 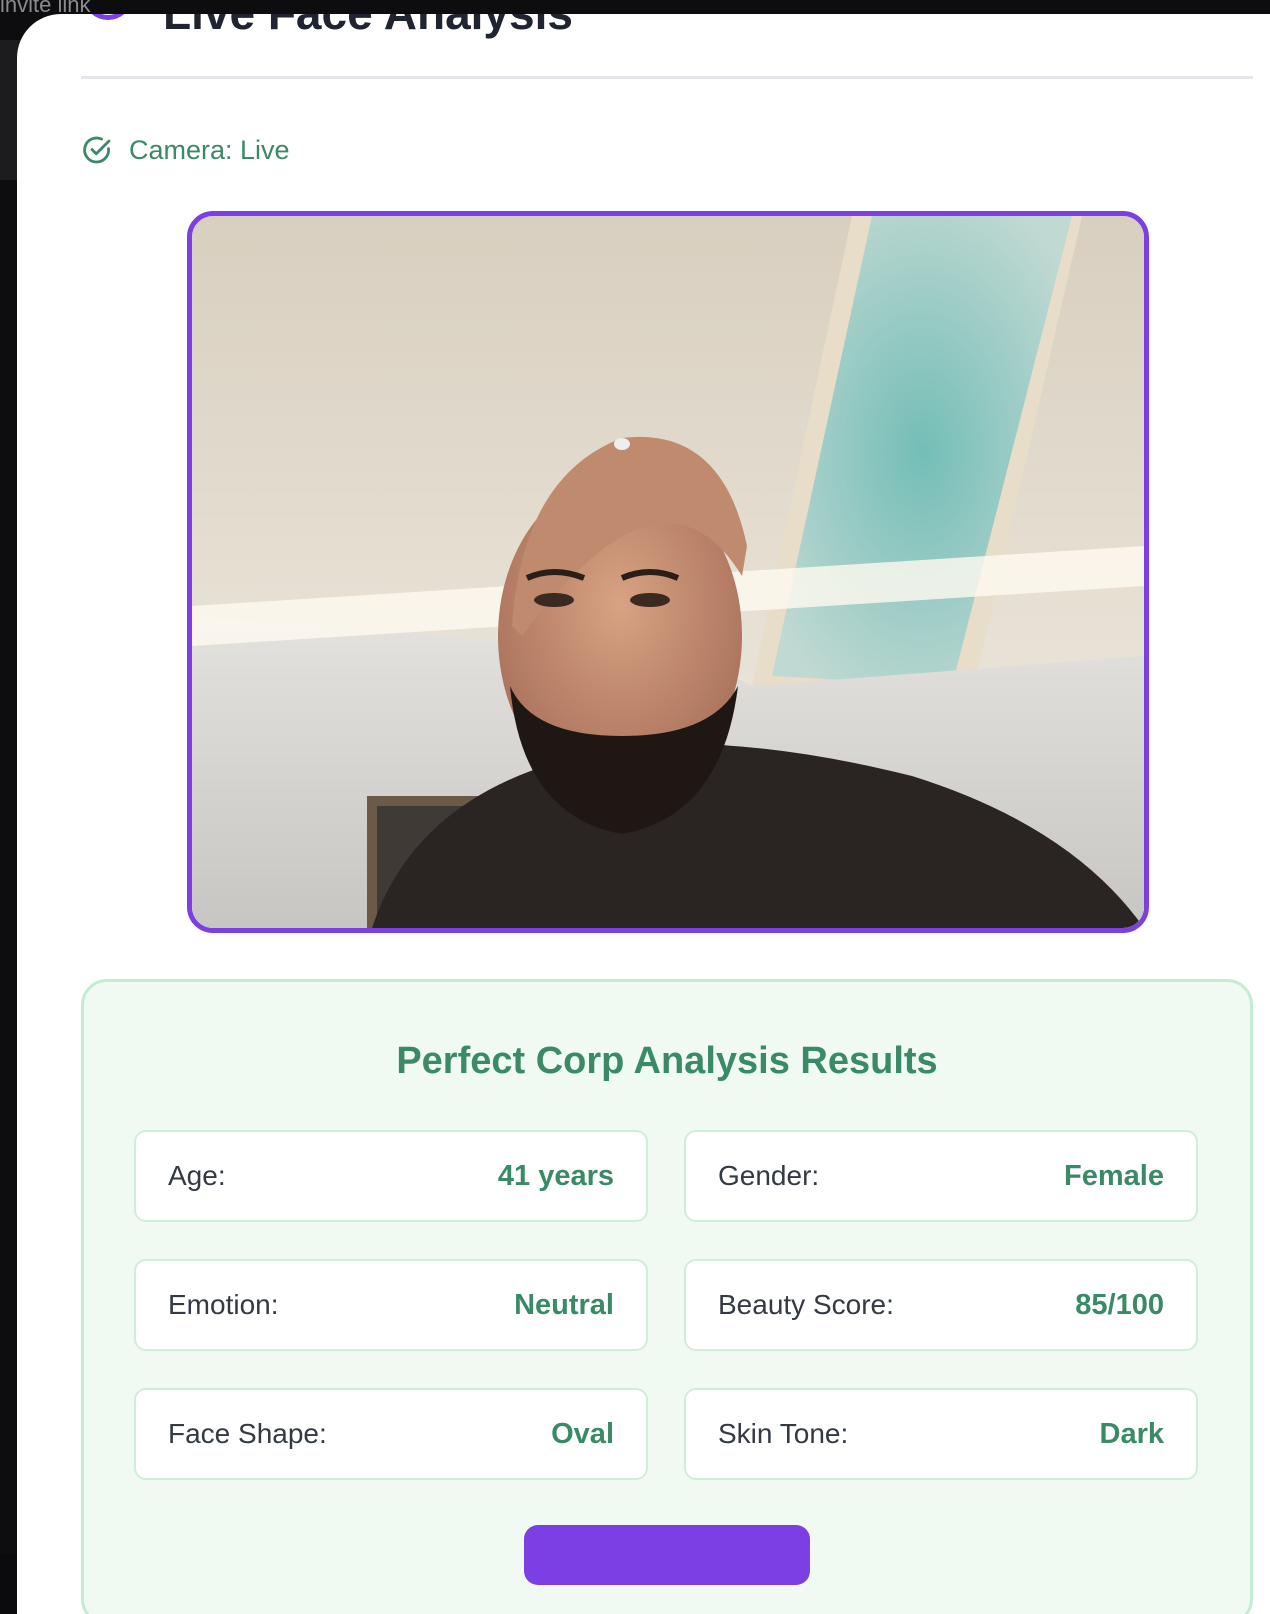 I want to click on result-value: 85/100, so click(x=1119, y=1304).